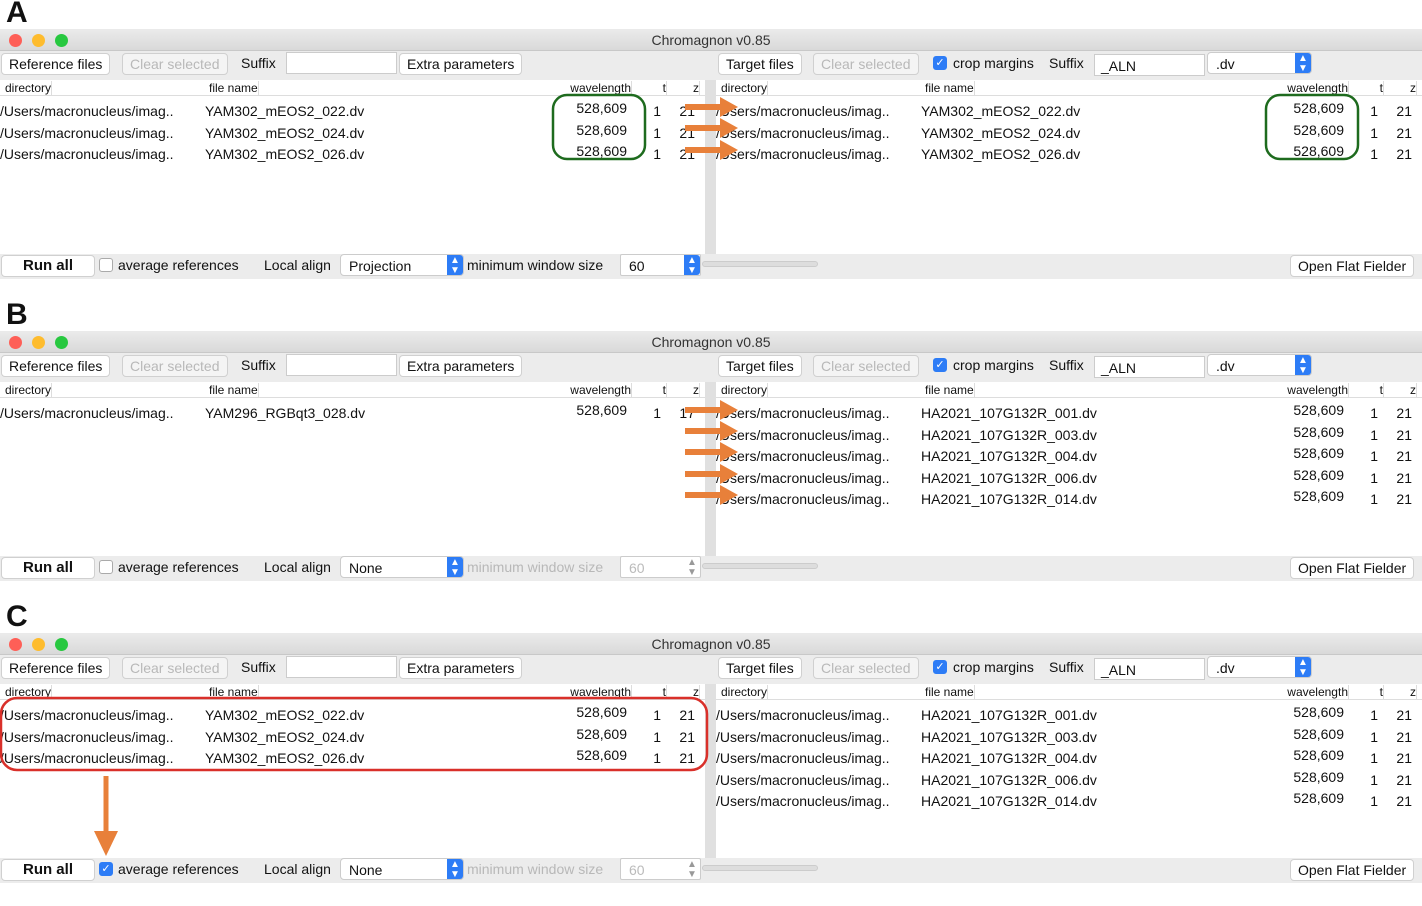 The height and width of the screenshot is (906, 1422). I want to click on local-align-select: Projection ▲ ▼, so click(402, 265).